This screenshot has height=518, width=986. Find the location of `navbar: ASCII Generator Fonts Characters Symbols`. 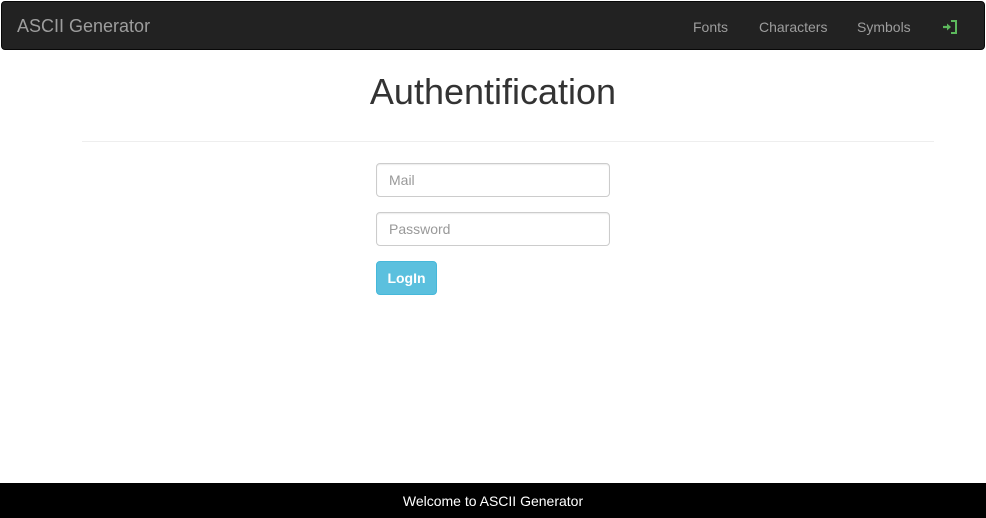

navbar: ASCII Generator Fonts Characters Symbols is located at coordinates (493, 25).